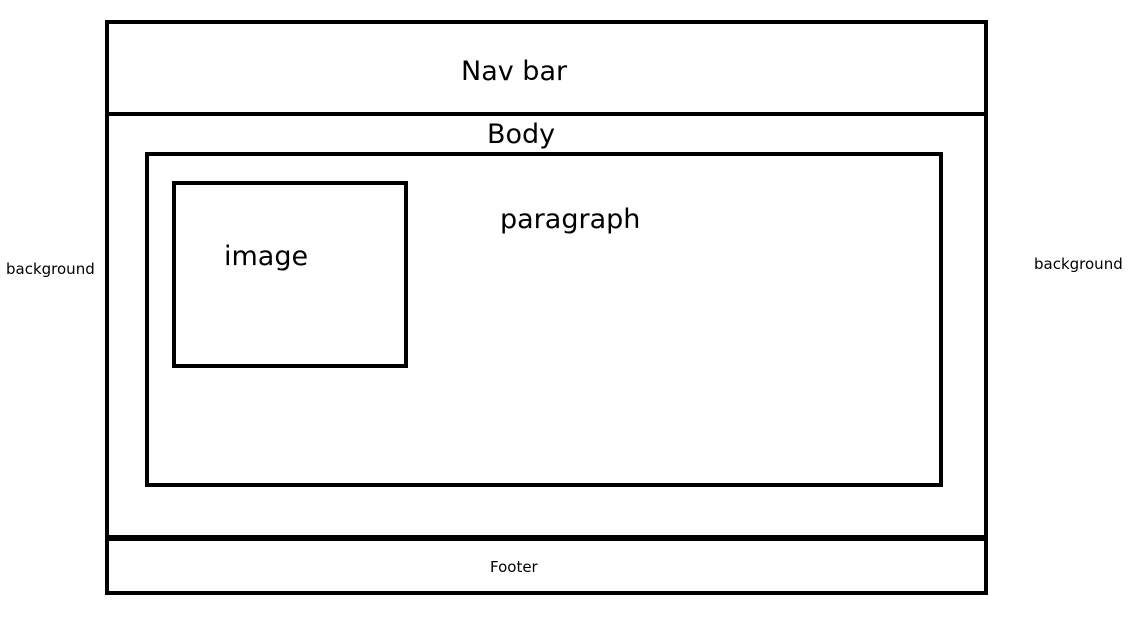  Describe the element at coordinates (1078, 264) in the screenshot. I see `background-right-label: background` at that location.